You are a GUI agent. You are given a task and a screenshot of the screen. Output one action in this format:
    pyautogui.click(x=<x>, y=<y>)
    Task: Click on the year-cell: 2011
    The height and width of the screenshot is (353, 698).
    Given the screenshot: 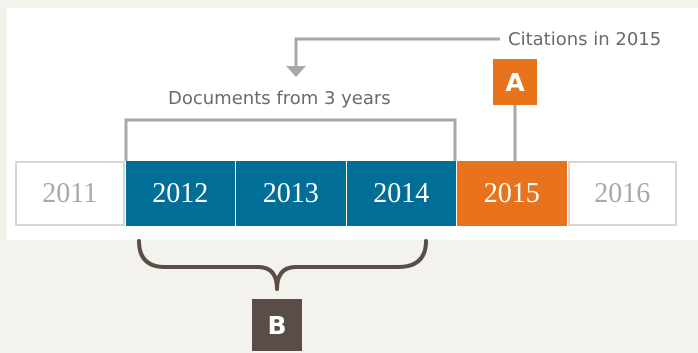 What is the action you would take?
    pyautogui.click(x=70, y=193)
    